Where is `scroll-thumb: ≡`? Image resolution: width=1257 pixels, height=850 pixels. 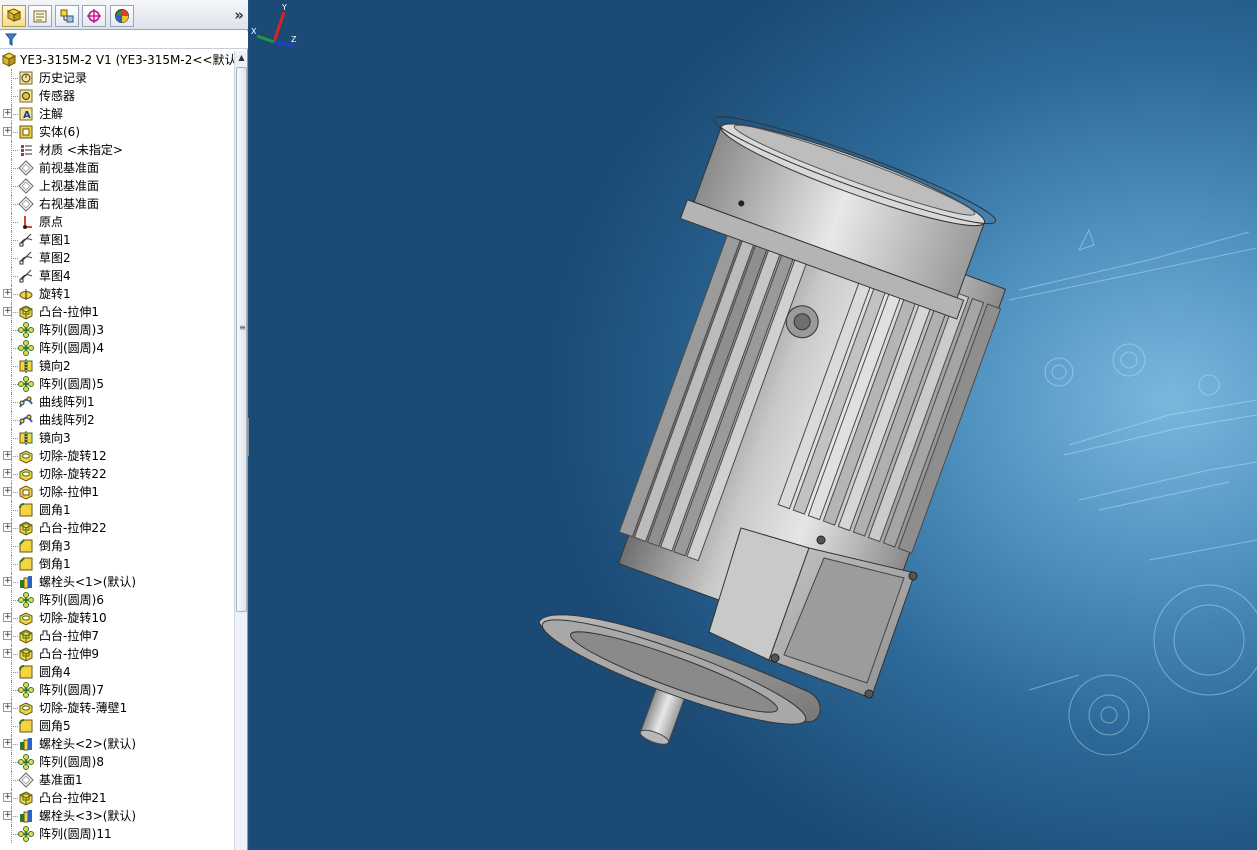
scroll-thumb: ≡ is located at coordinates (241, 339).